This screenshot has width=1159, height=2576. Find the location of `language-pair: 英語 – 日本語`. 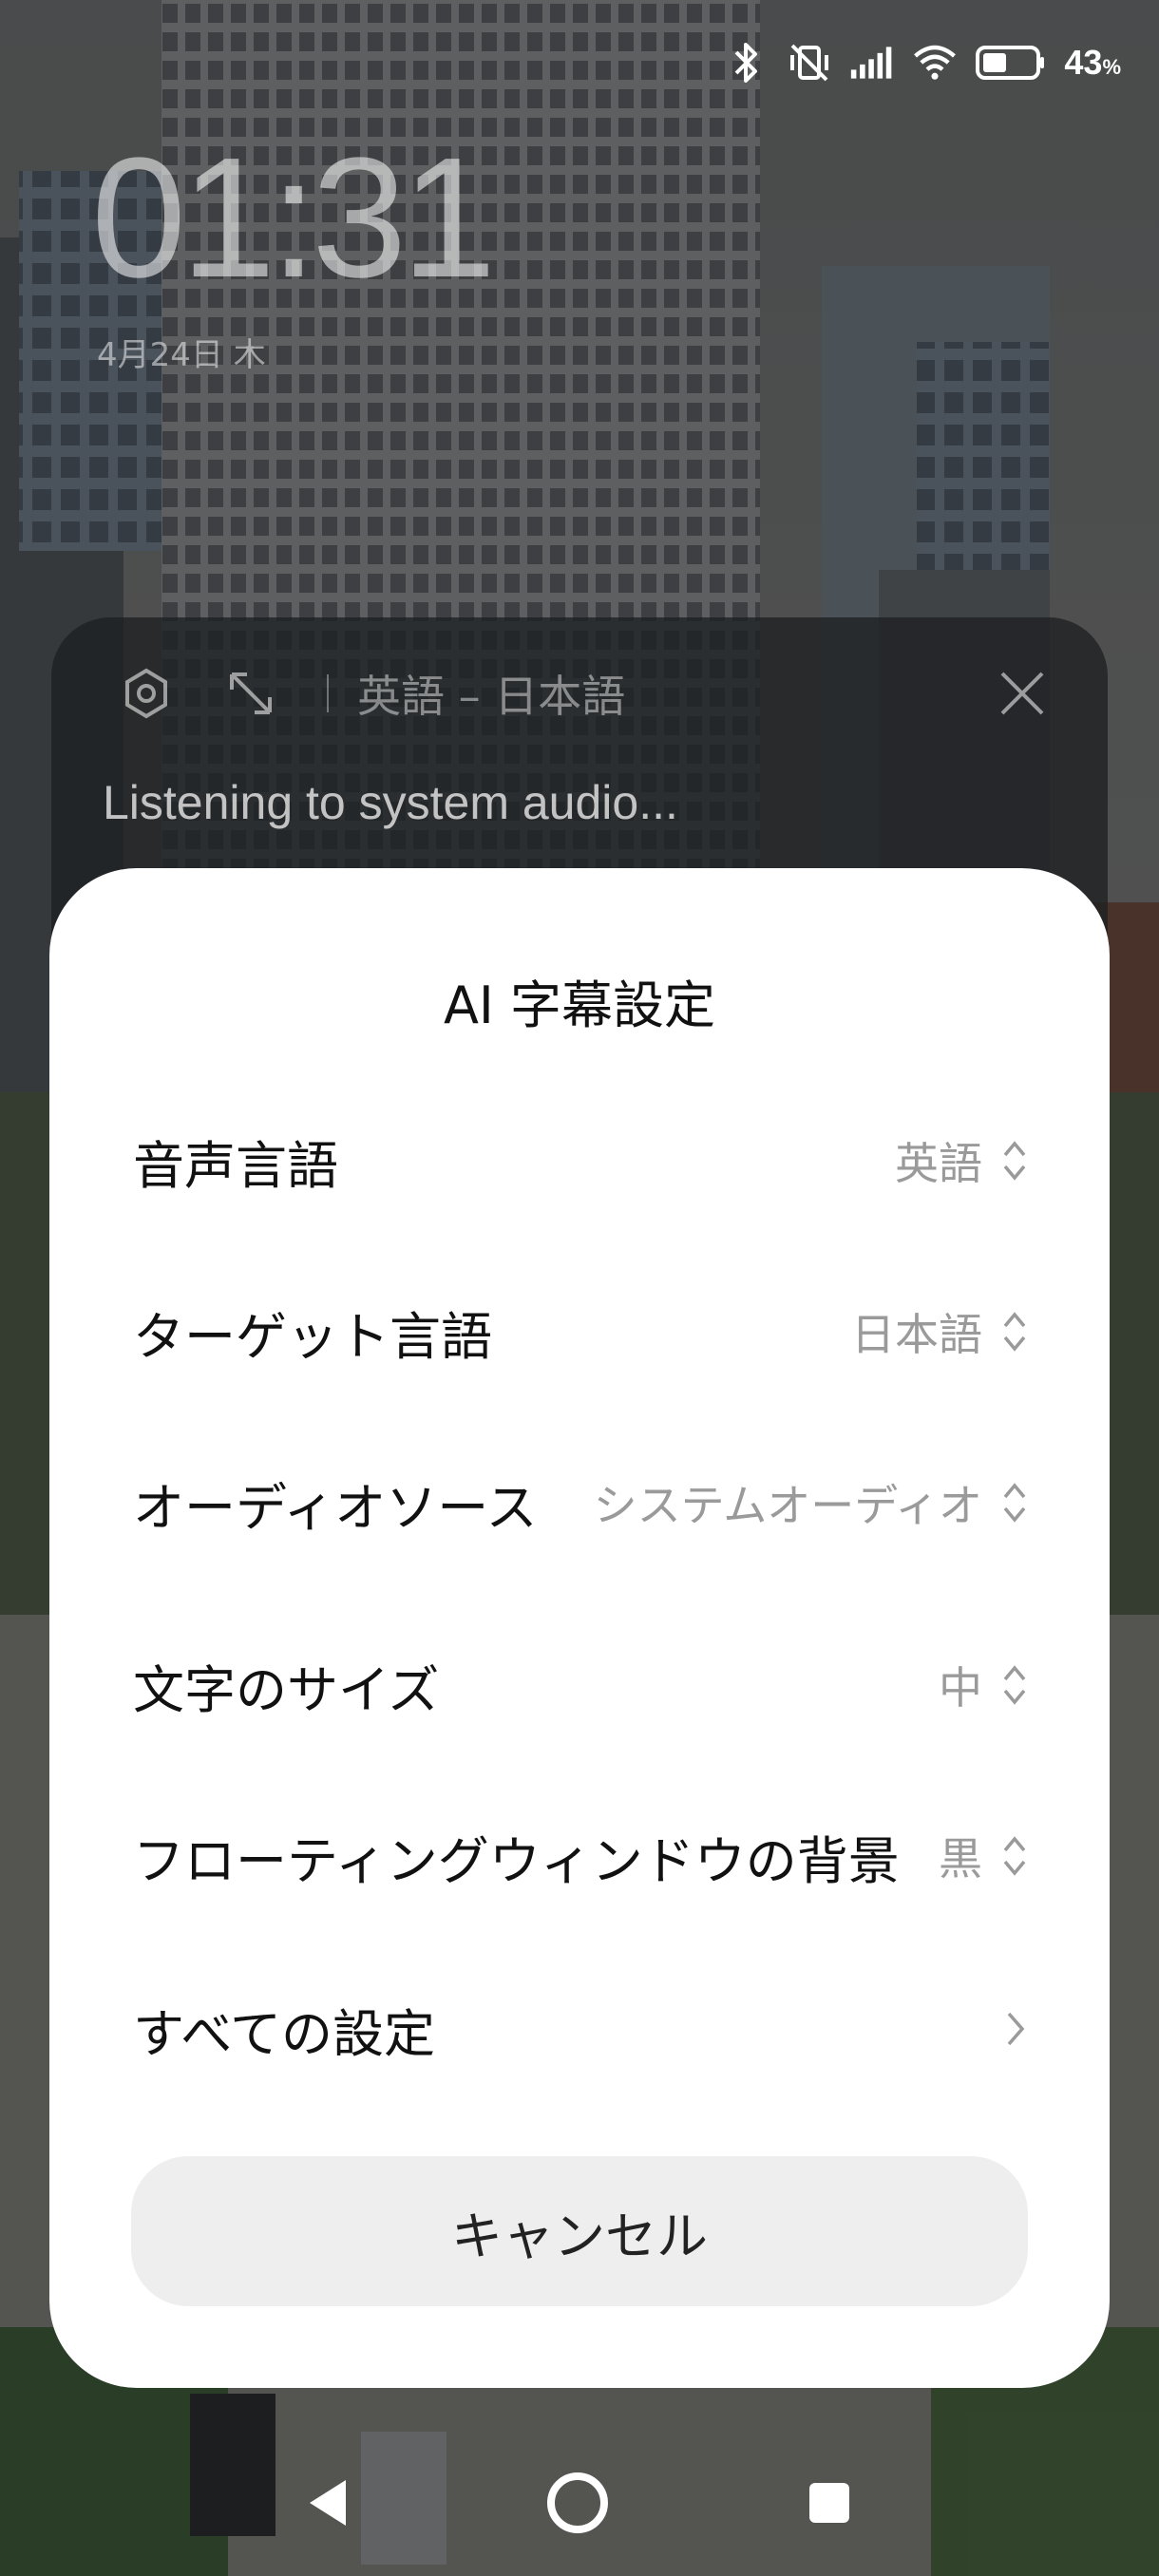

language-pair: 英語 – 日本語 is located at coordinates (491, 693).